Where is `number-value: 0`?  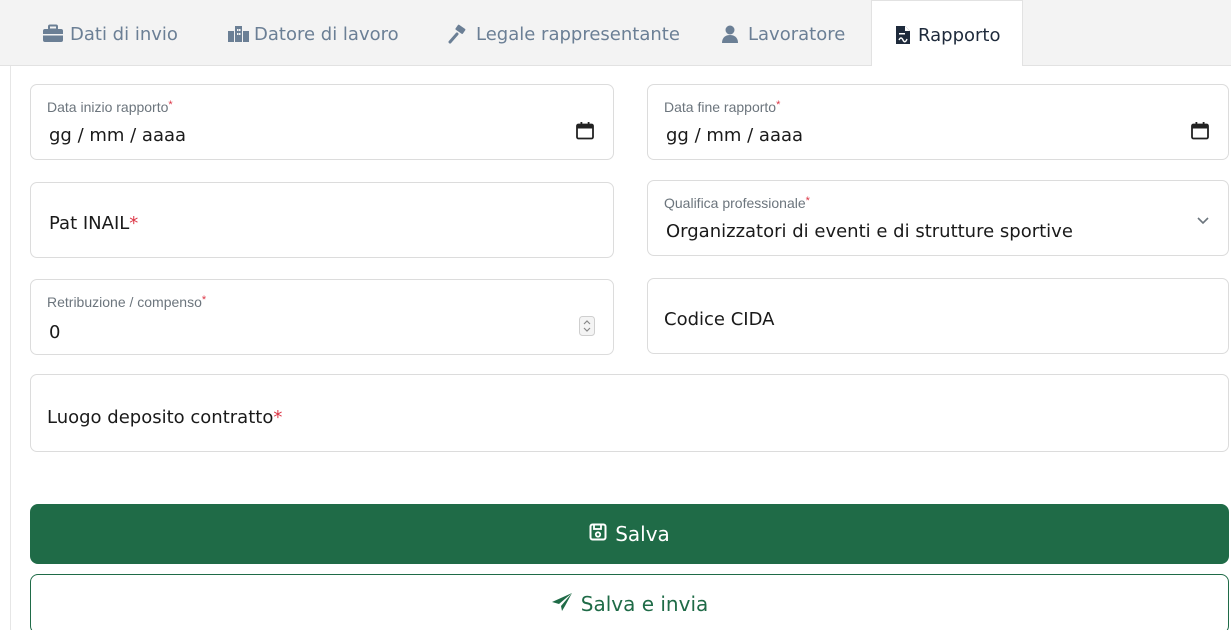
number-value: 0 is located at coordinates (55, 332).